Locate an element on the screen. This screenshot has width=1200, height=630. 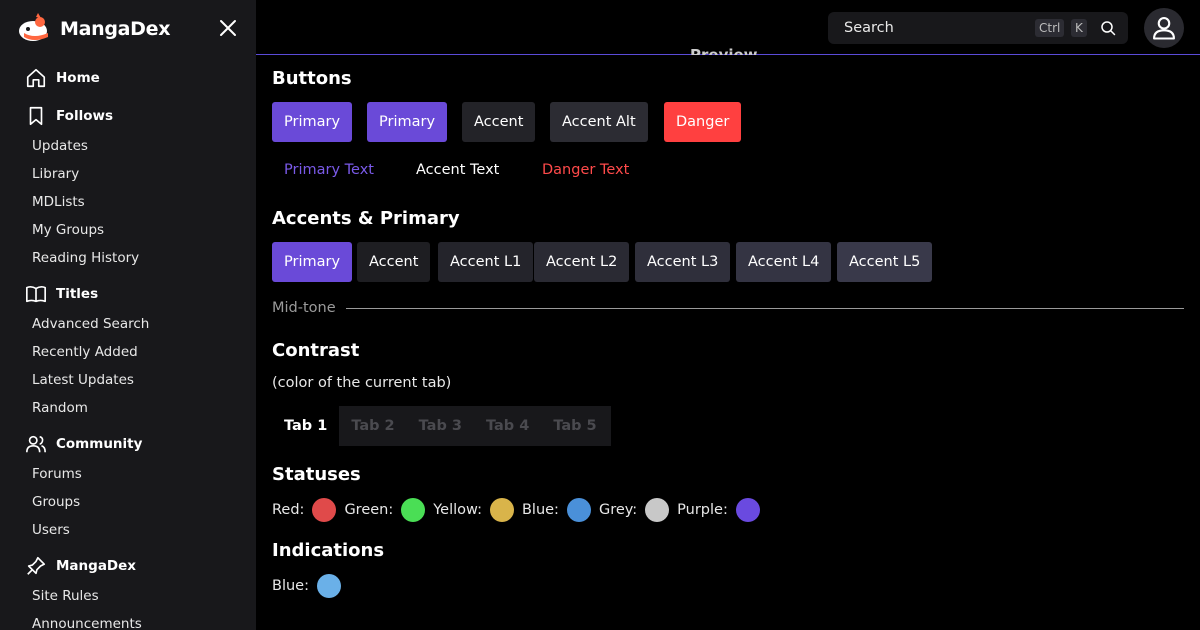
status-dot-grey is located at coordinates (657, 510).